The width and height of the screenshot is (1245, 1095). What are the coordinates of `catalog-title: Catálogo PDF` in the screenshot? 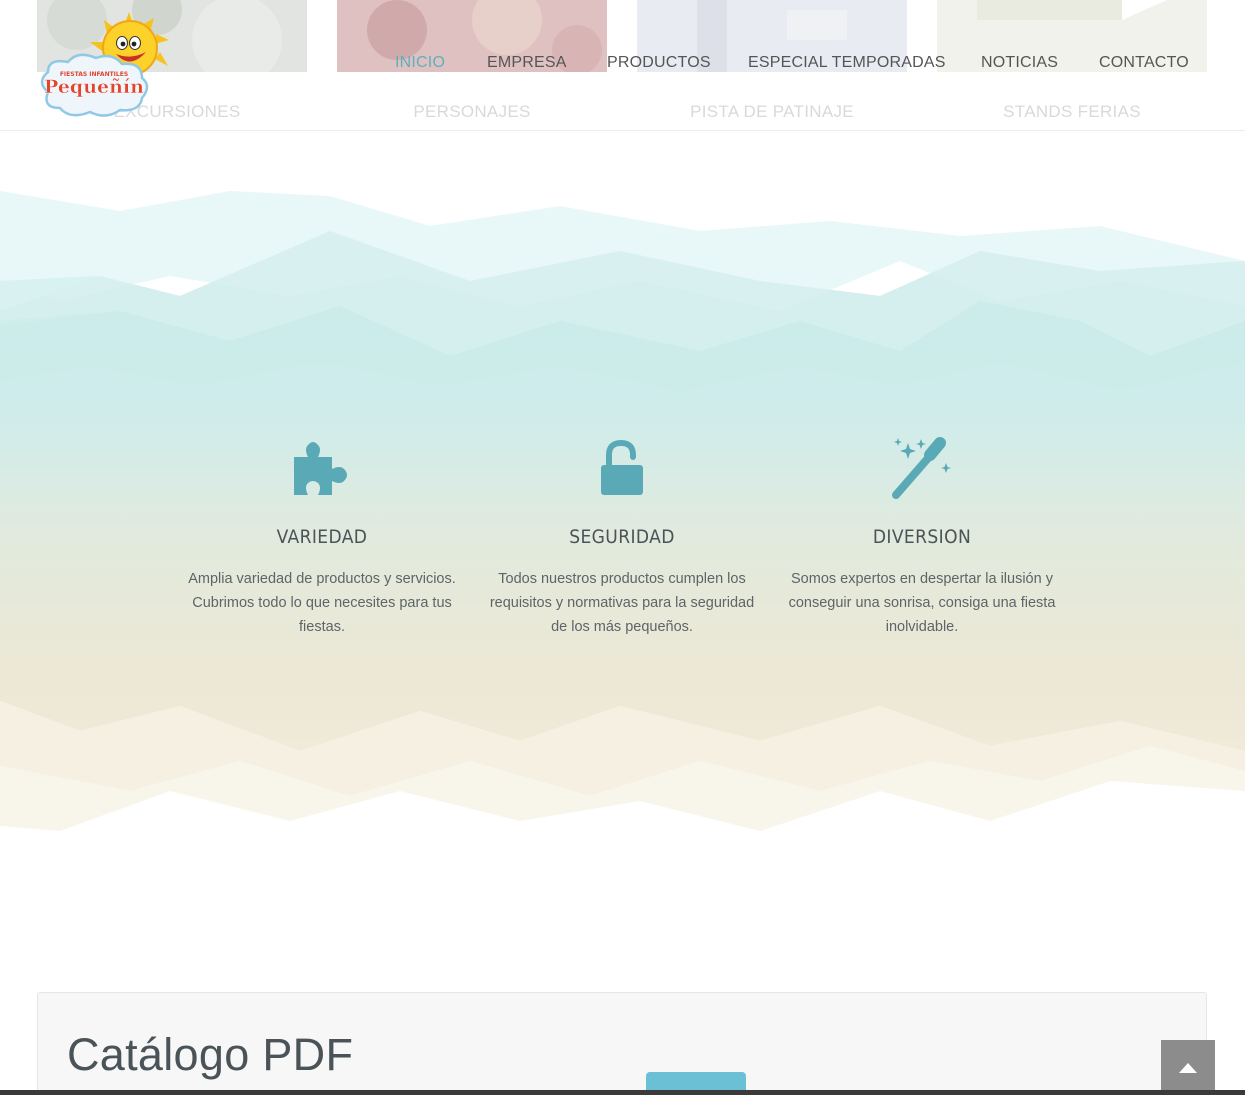 It's located at (210, 1054).